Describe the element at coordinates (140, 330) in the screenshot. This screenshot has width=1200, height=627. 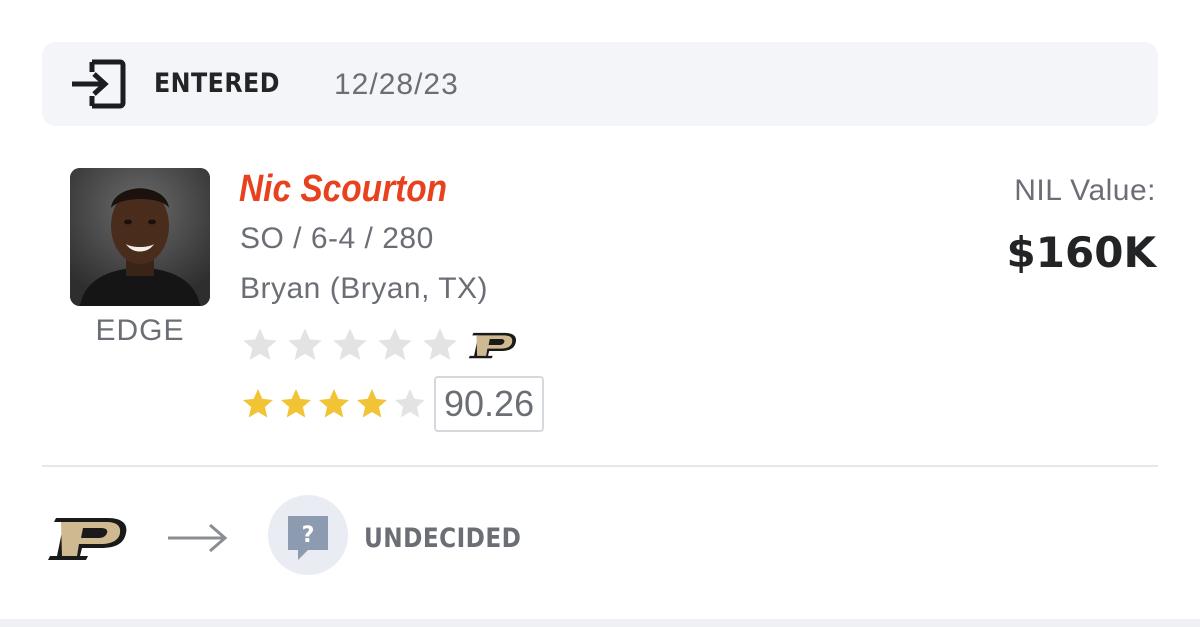
I see `position-label: EDGE` at that location.